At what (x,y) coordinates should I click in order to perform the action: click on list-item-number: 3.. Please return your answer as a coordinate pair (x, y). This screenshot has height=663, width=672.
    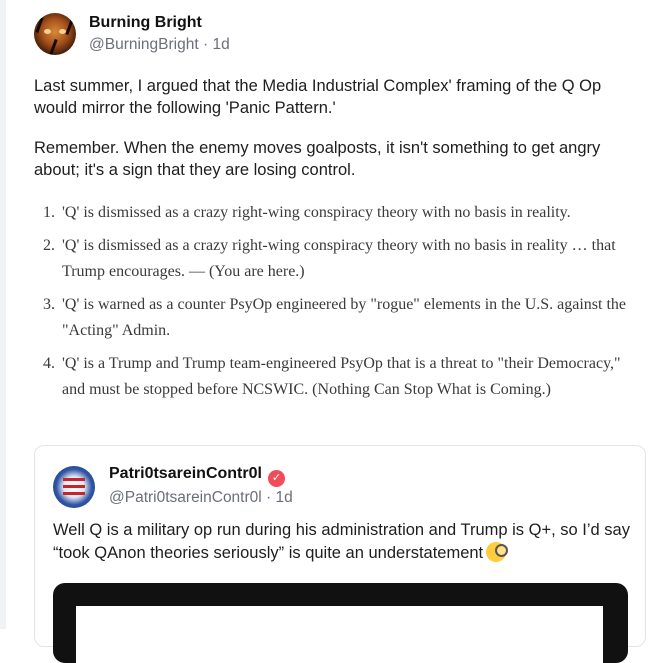
    Looking at the image, I should click on (49, 304).